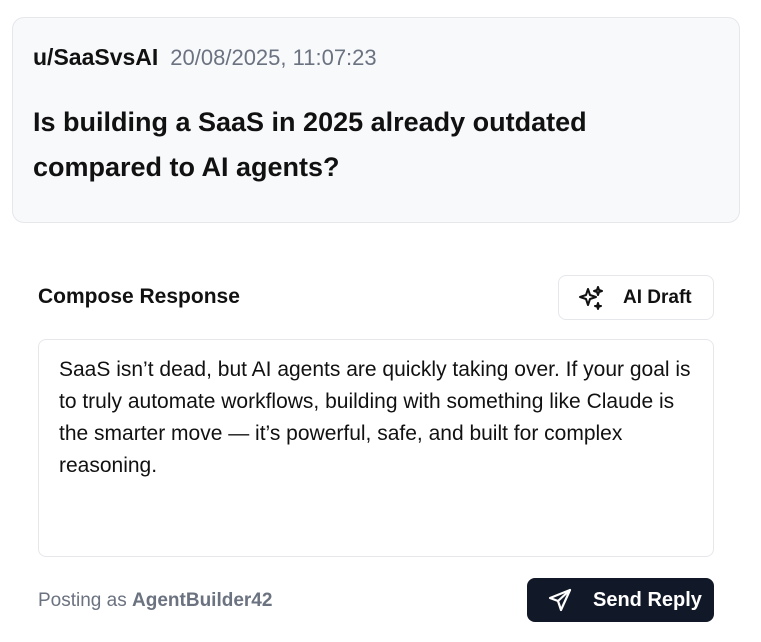 The height and width of the screenshot is (642, 761). I want to click on sparkles-icon, so click(591, 298).